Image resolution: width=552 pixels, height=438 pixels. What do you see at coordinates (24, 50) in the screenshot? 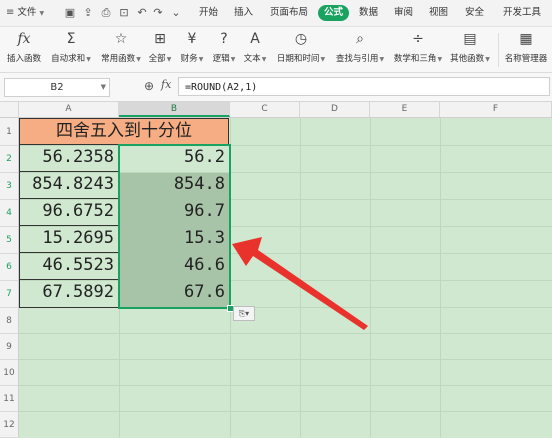
I see `insert-function-button: fx 插入函数` at bounding box center [24, 50].